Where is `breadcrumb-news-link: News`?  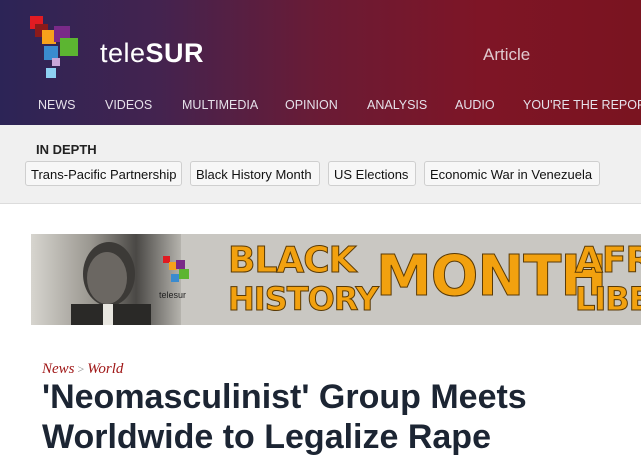
breadcrumb-news-link: News is located at coordinates (58, 369).